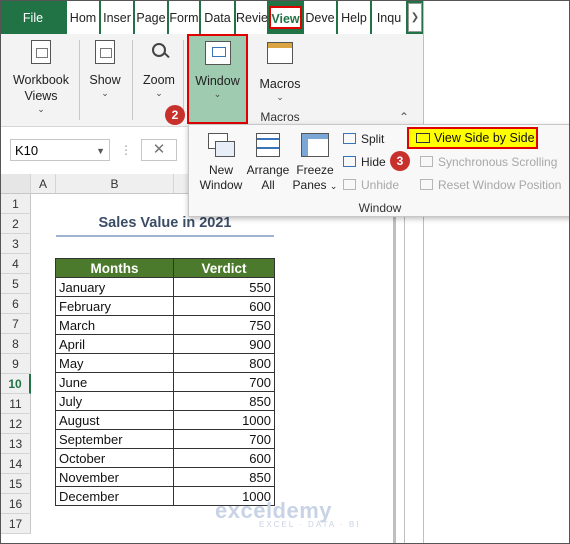 This screenshot has height=544, width=570. Describe the element at coordinates (224, 344) in the screenshot. I see `verdict-cell: 900` at that location.